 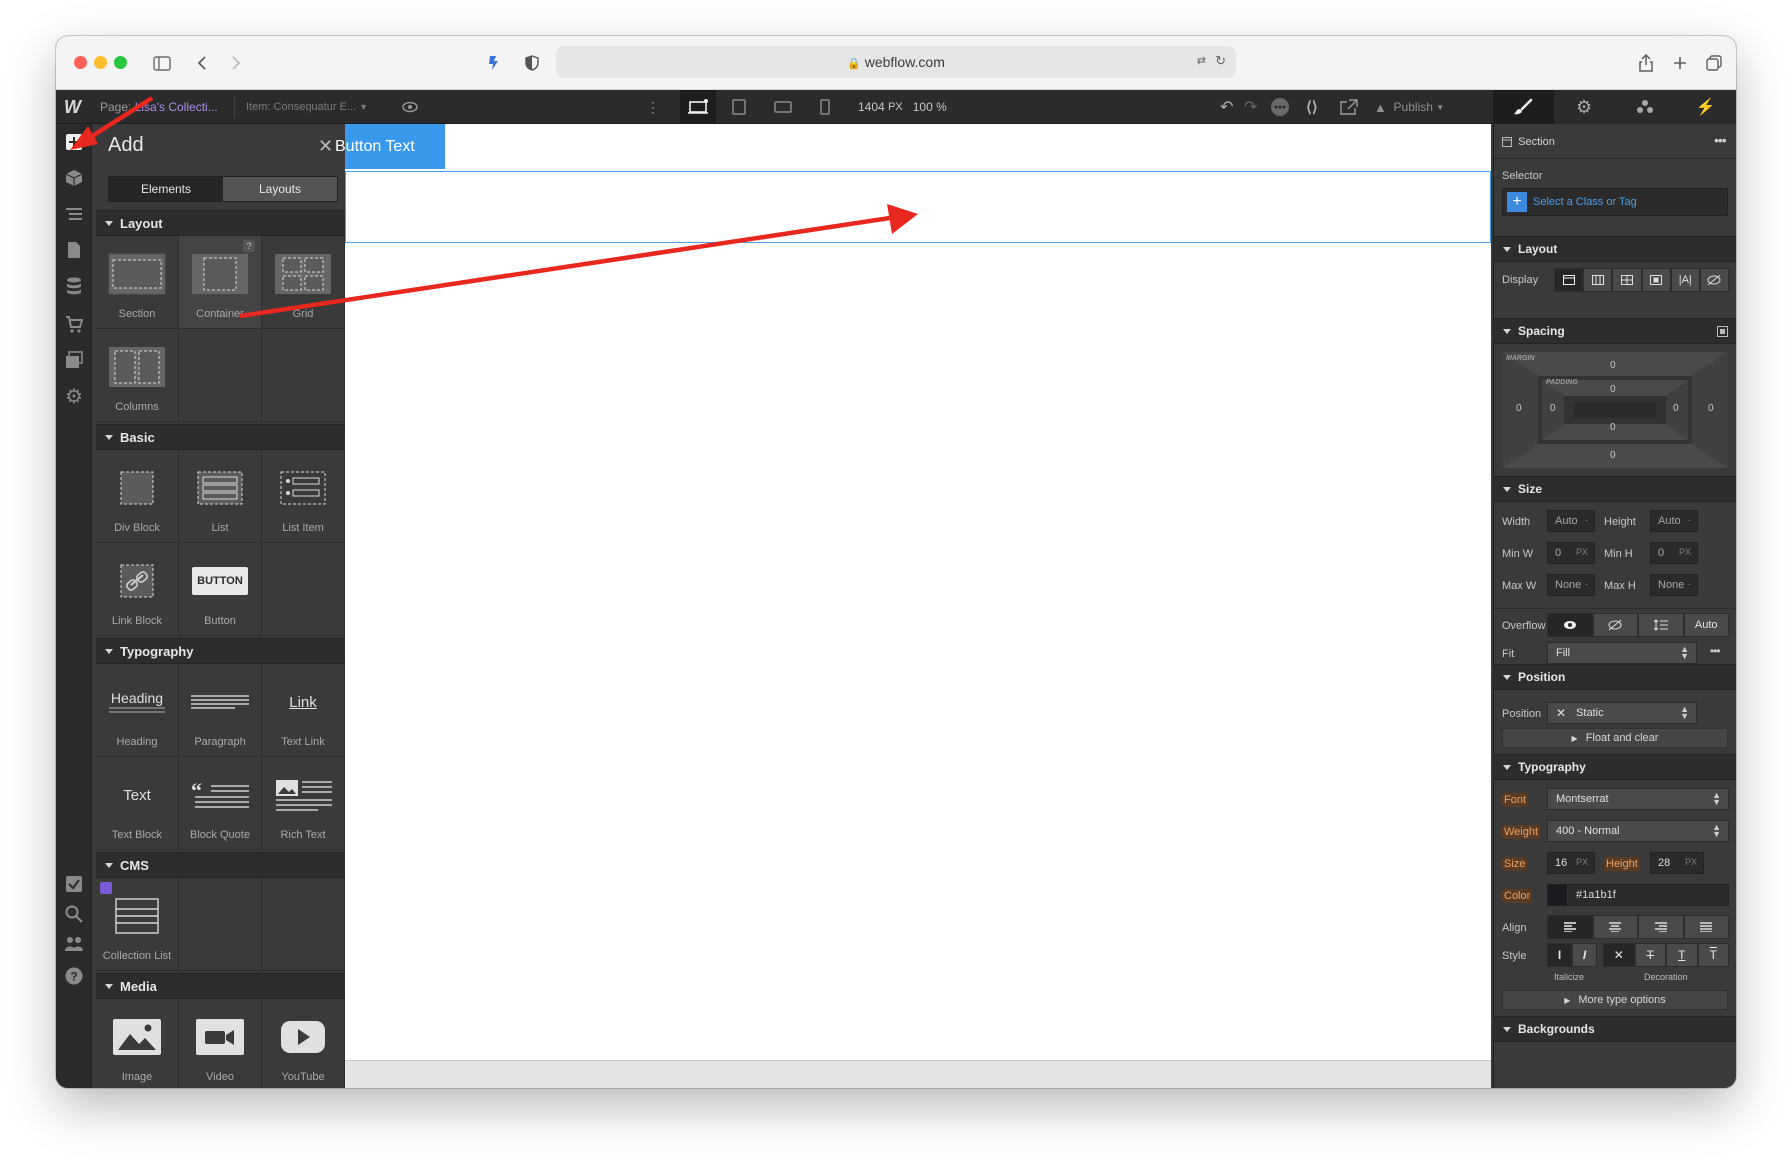 I want to click on close-window-button, so click(x=80, y=62).